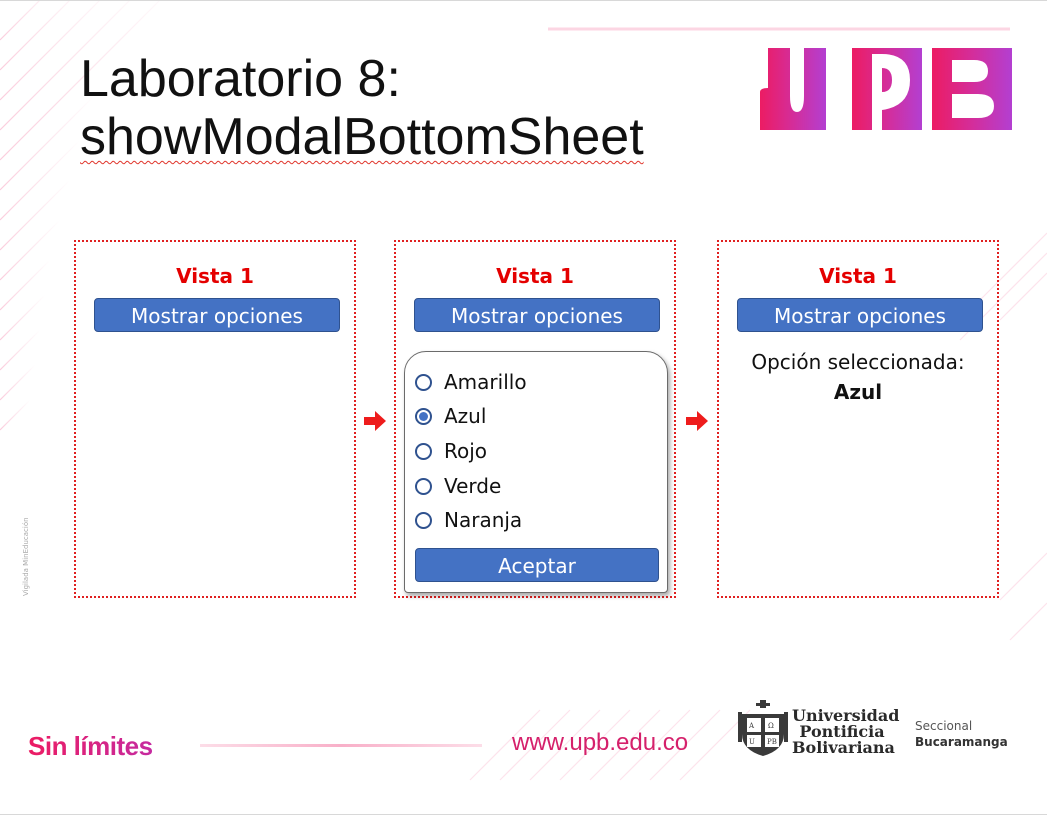 This screenshot has width=1047, height=815. What do you see at coordinates (751, 726) in the screenshot?
I see `svg-text: A` at bounding box center [751, 726].